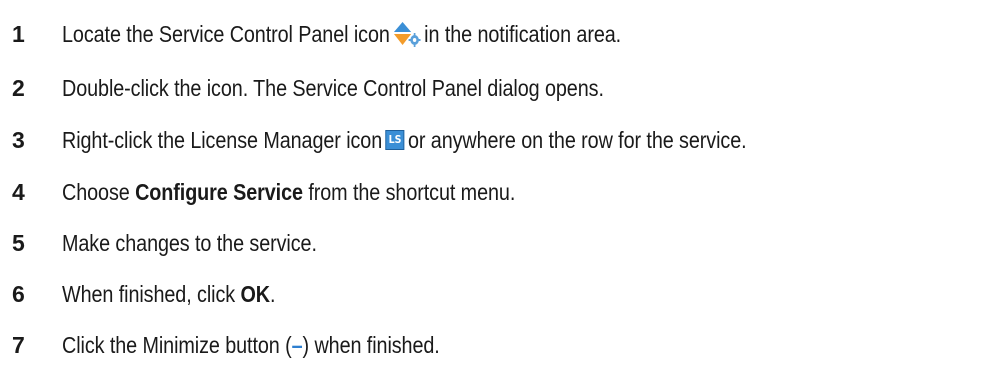 Image resolution: width=987 pixels, height=383 pixels. Describe the element at coordinates (219, 192) in the screenshot. I see `configure-service-label: Configure Service` at that location.